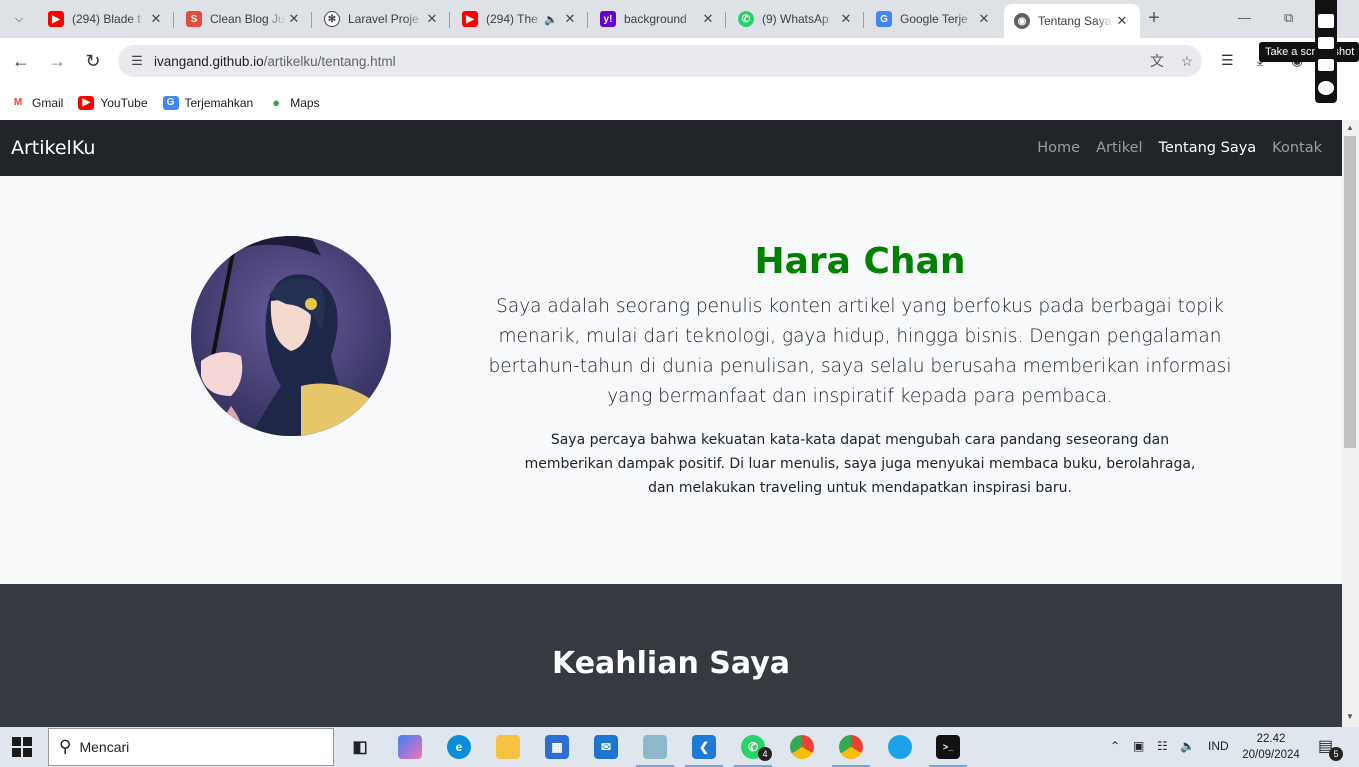 The width and height of the screenshot is (1359, 767). Describe the element at coordinates (1022, 21) in the screenshot. I see `globe-icon: ◉` at that location.